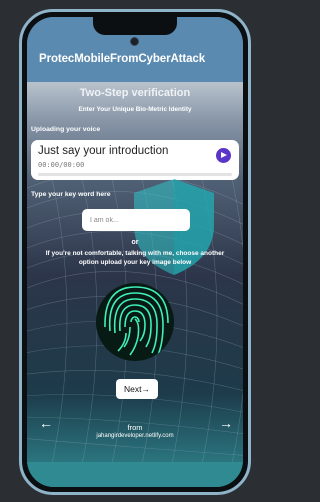 The width and height of the screenshot is (320, 502). What do you see at coordinates (103, 151) in the screenshot?
I see `audio-title: Just say your introduction` at bounding box center [103, 151].